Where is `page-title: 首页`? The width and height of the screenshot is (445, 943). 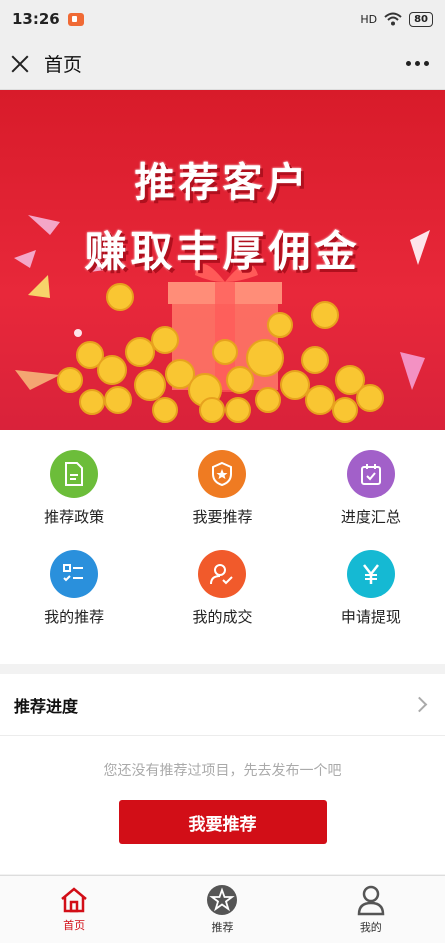
page-title: 首页 is located at coordinates (63, 65).